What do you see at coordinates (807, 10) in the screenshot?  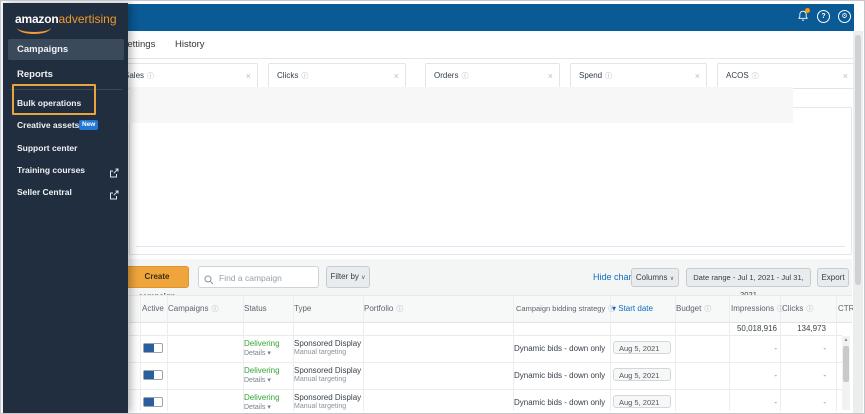 I see `notification-dot` at bounding box center [807, 10].